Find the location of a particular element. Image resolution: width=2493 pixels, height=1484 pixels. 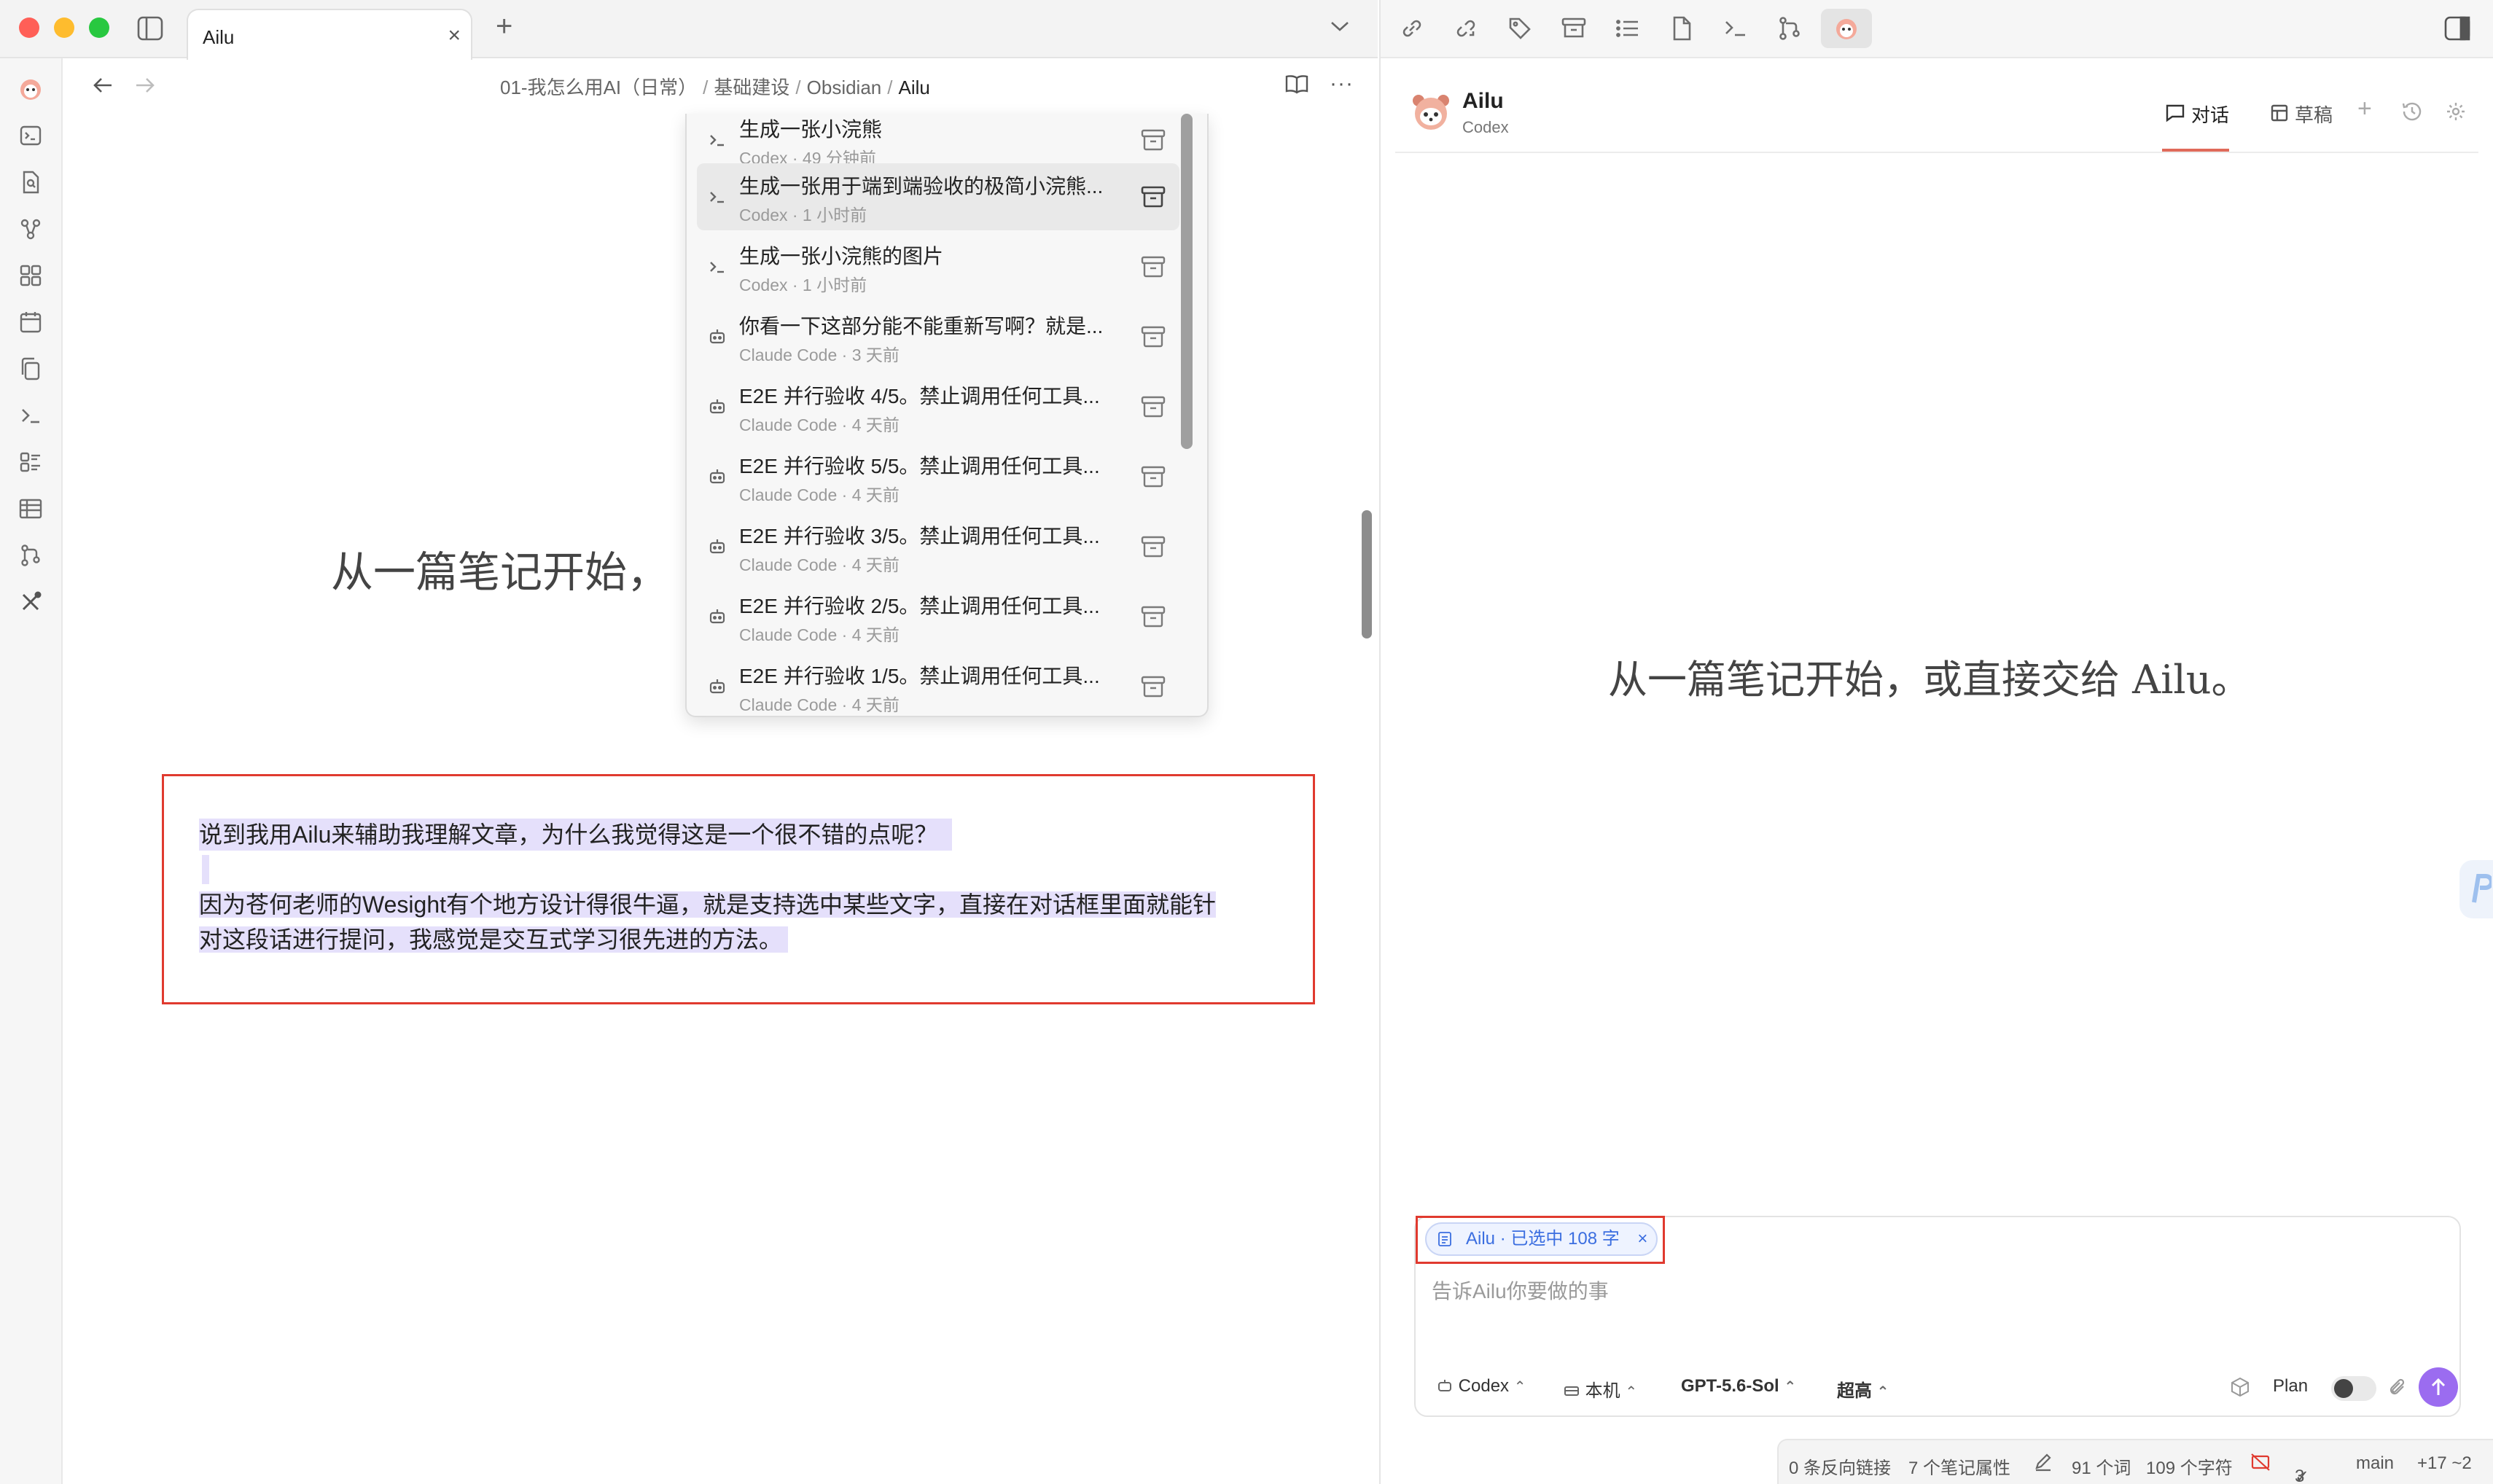

zoom-window-button is located at coordinates (99, 27).